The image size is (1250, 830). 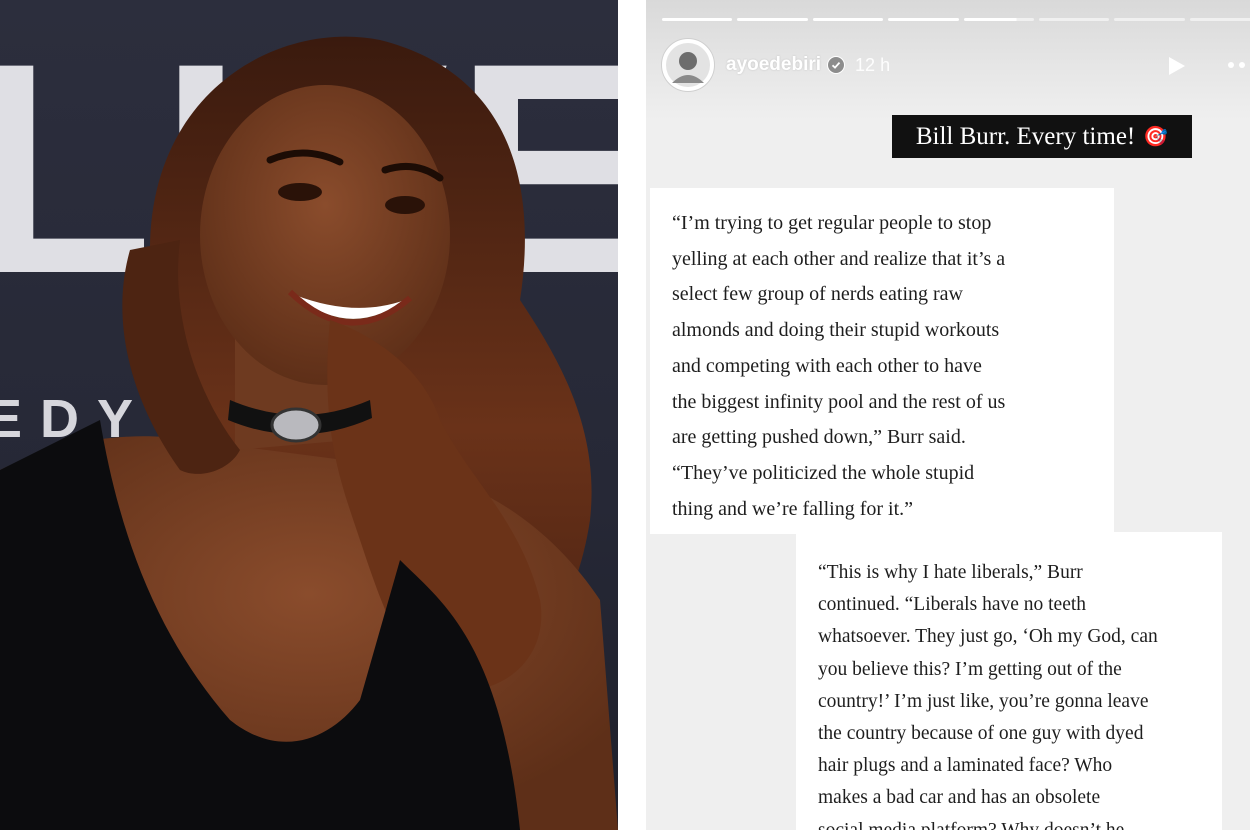 I want to click on story-progress-bar, so click(x=956, y=19).